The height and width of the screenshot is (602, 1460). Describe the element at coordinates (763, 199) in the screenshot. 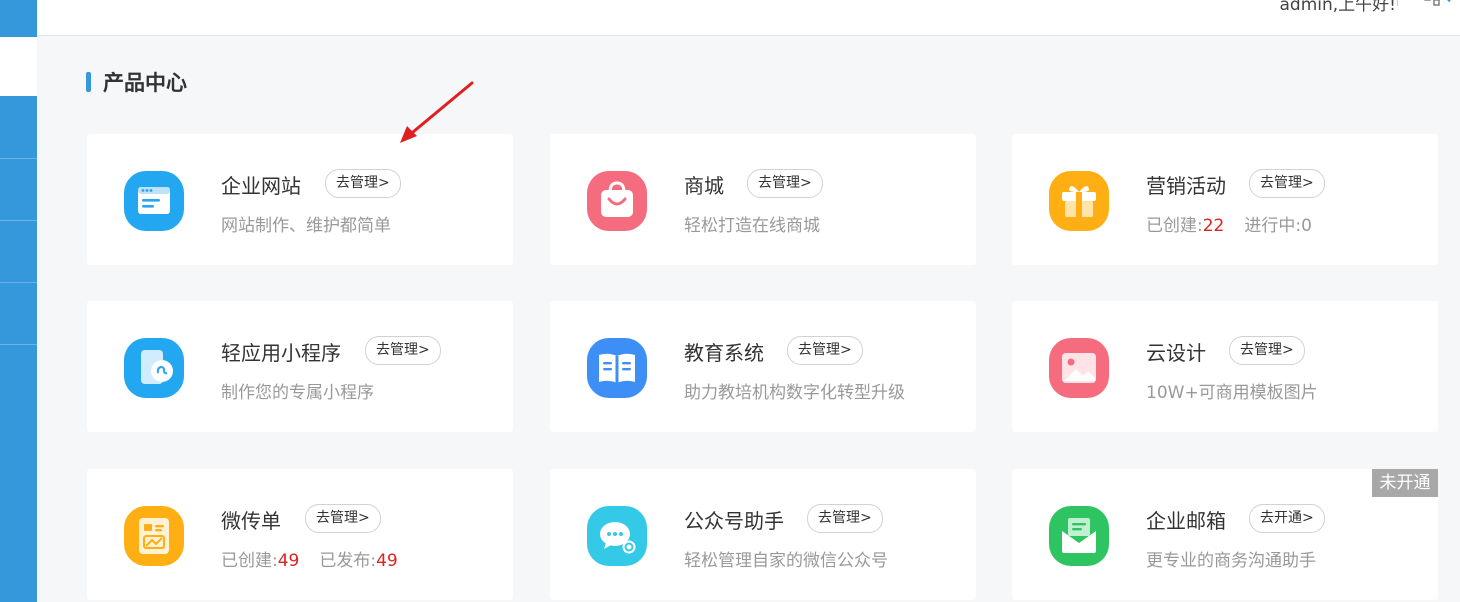

I see `product-card-mall: 商城 去管理> 轻松打造在线商城` at that location.